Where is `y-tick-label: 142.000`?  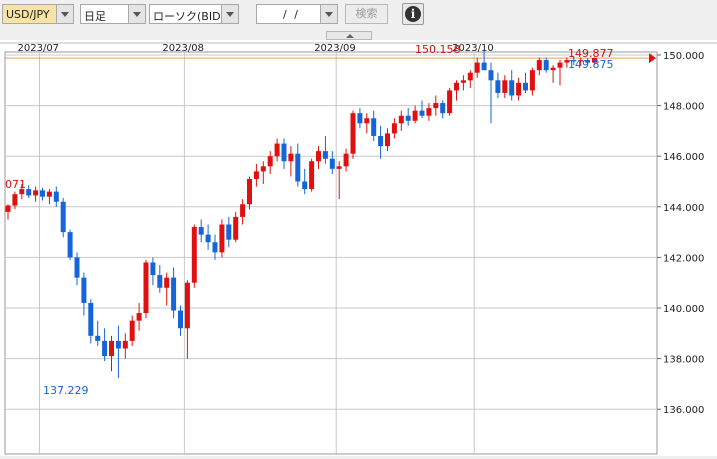 y-tick-label: 142.000 is located at coordinates (683, 258).